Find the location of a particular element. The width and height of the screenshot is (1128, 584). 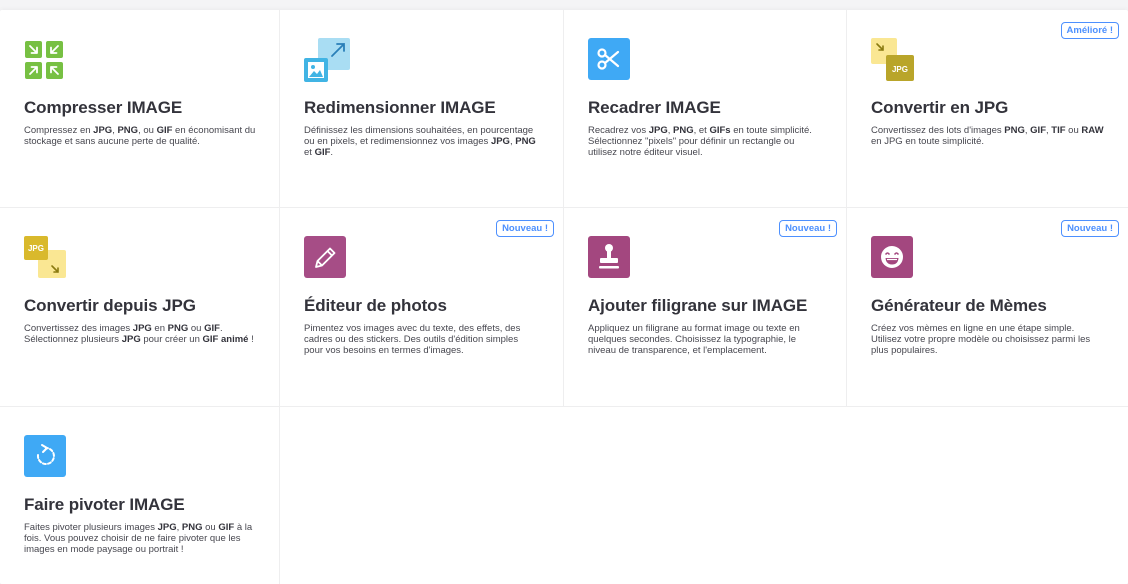

laughing-face-icon is located at coordinates (894, 259).